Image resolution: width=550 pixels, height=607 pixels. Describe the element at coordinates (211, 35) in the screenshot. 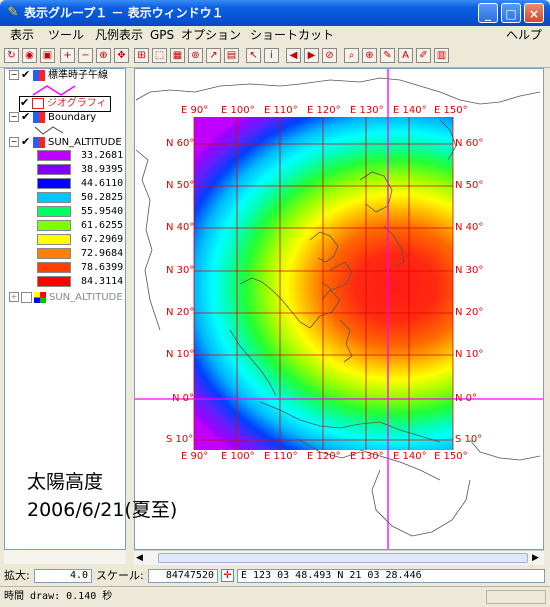

I see `menu-options: オプション` at that location.